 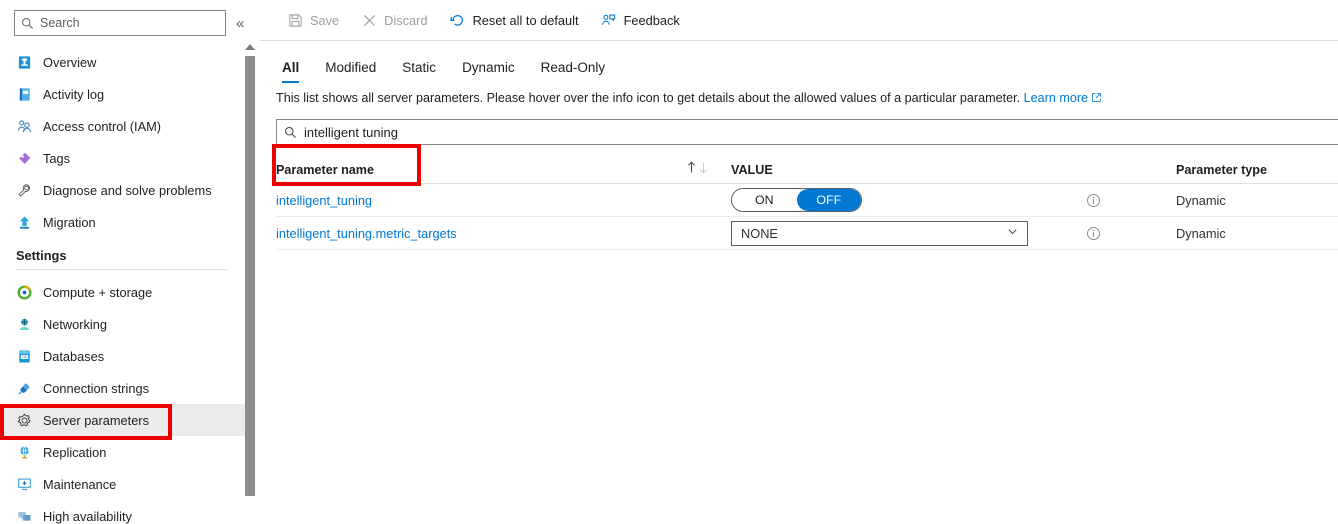 I want to click on scroll-up-arrow-icon, so click(x=250, y=47).